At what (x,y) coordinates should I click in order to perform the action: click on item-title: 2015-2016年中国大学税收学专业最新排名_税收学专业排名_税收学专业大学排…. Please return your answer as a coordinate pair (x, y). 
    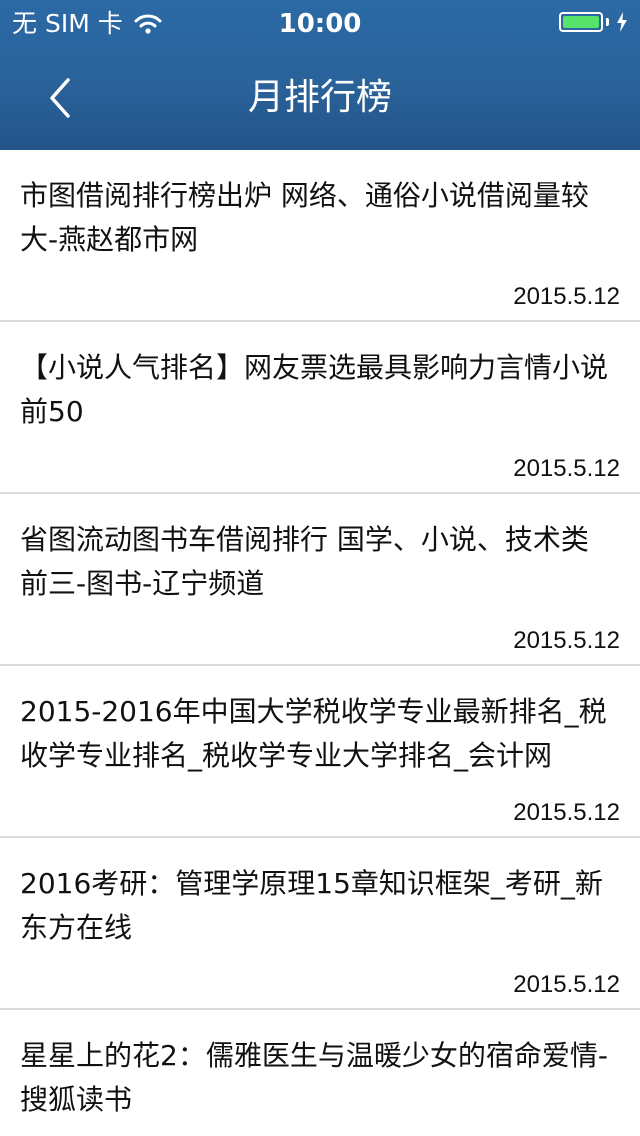
    Looking at the image, I should click on (313, 733).